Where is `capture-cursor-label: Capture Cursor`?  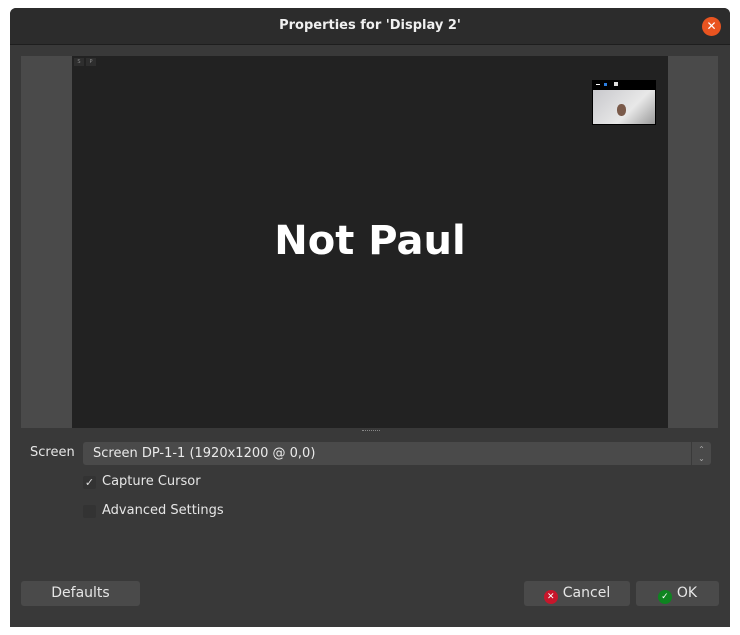 capture-cursor-label: Capture Cursor is located at coordinates (151, 481).